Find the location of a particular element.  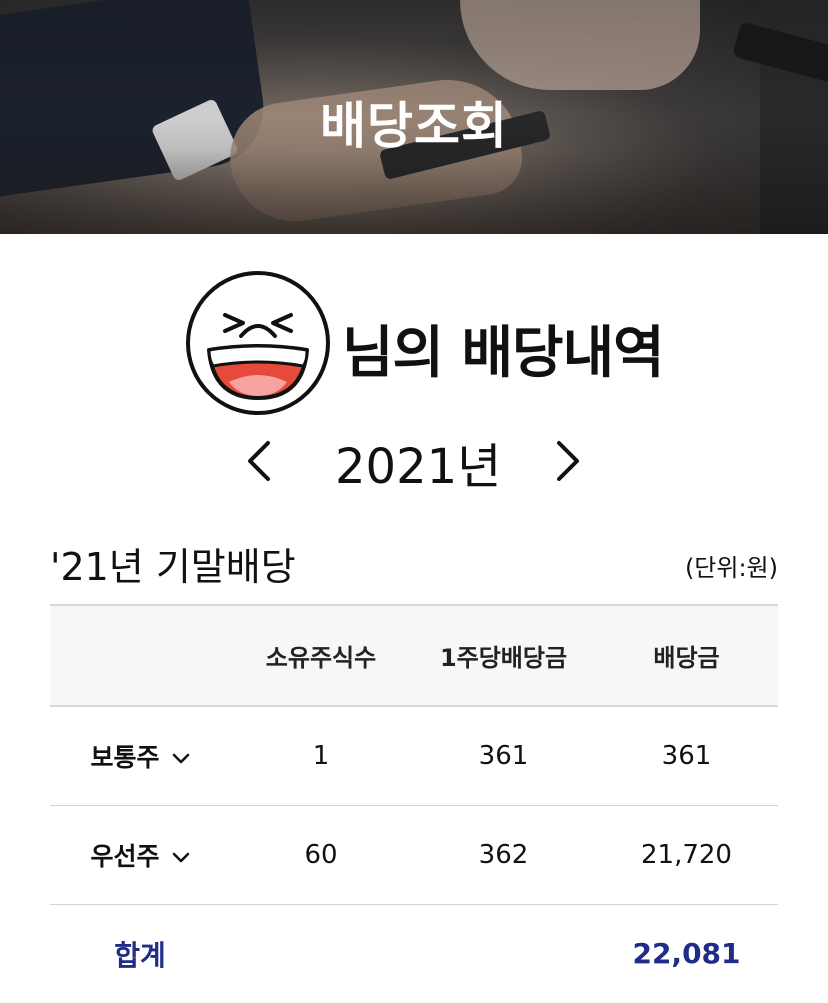

shares-cell: 1 is located at coordinates (321, 756).